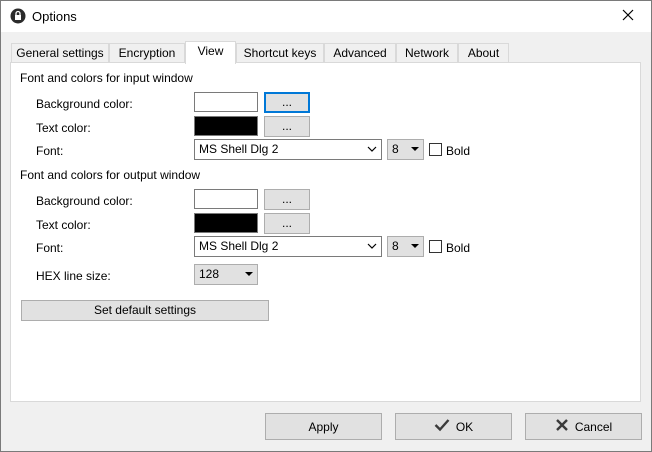 The height and width of the screenshot is (452, 652). I want to click on cancel-x-icon, so click(562, 426).